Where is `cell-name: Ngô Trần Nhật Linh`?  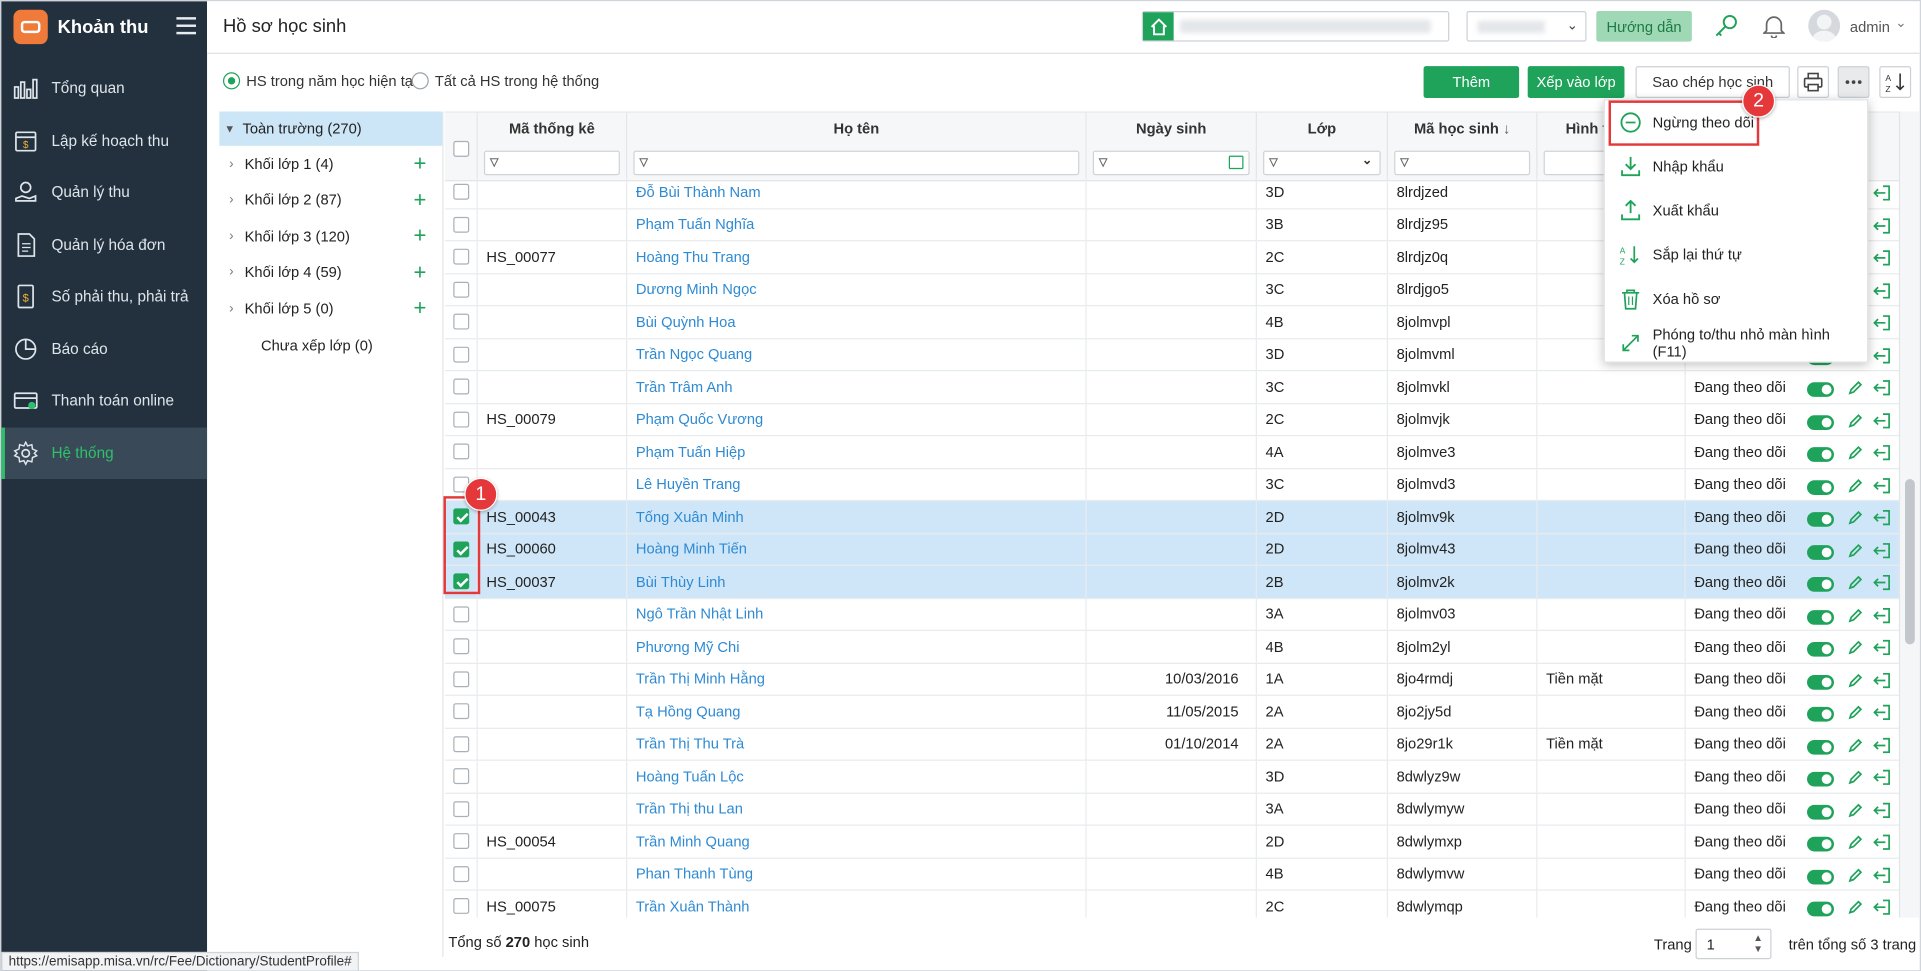 cell-name: Ngô Trần Nhật Linh is located at coordinates (857, 614).